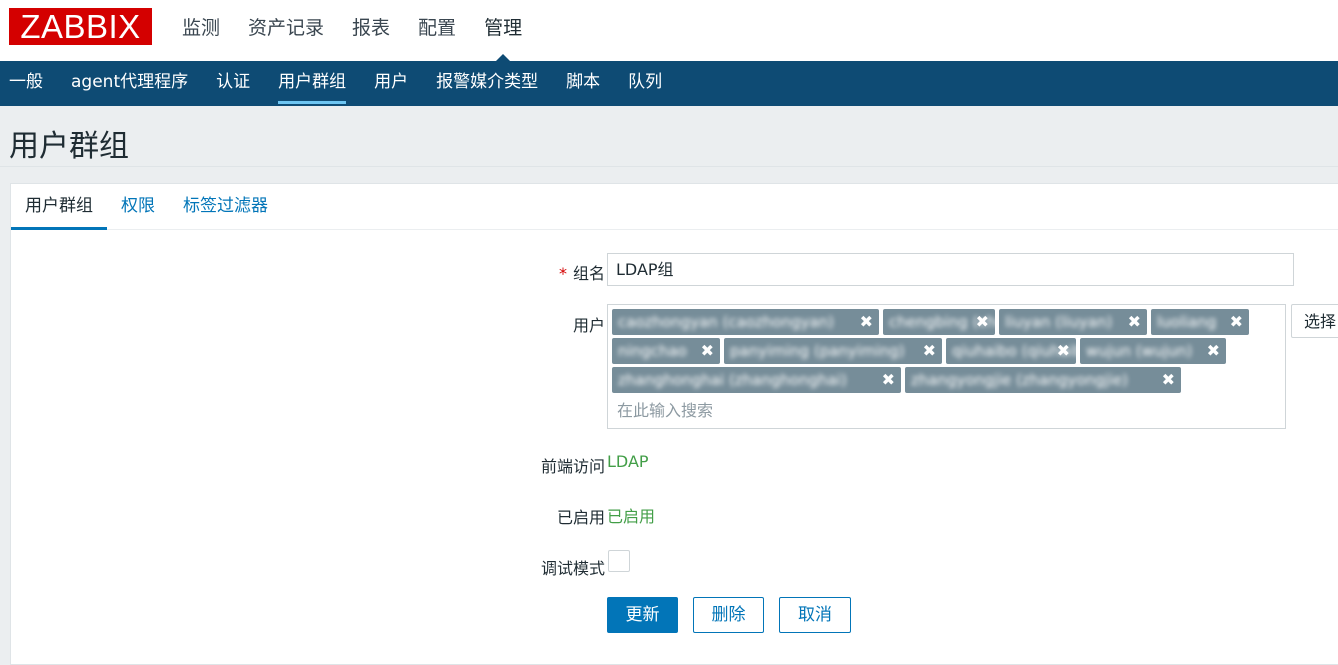 The height and width of the screenshot is (665, 1338). What do you see at coordinates (665, 409) in the screenshot?
I see `users-search-placeholder: 在此输入搜索` at bounding box center [665, 409].